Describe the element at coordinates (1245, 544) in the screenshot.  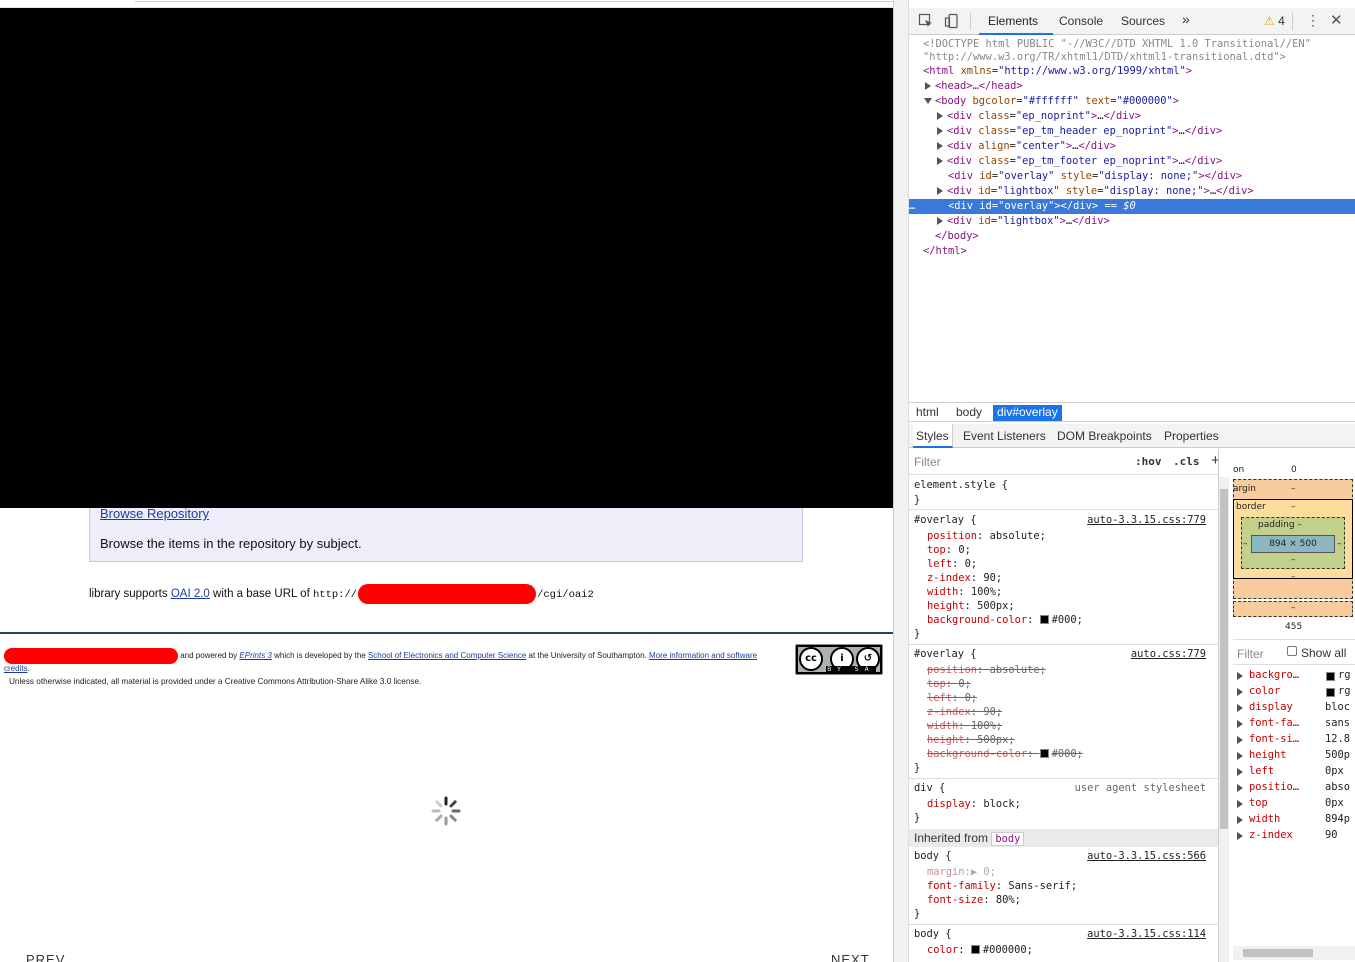
I see `padding-left-value: –` at that location.